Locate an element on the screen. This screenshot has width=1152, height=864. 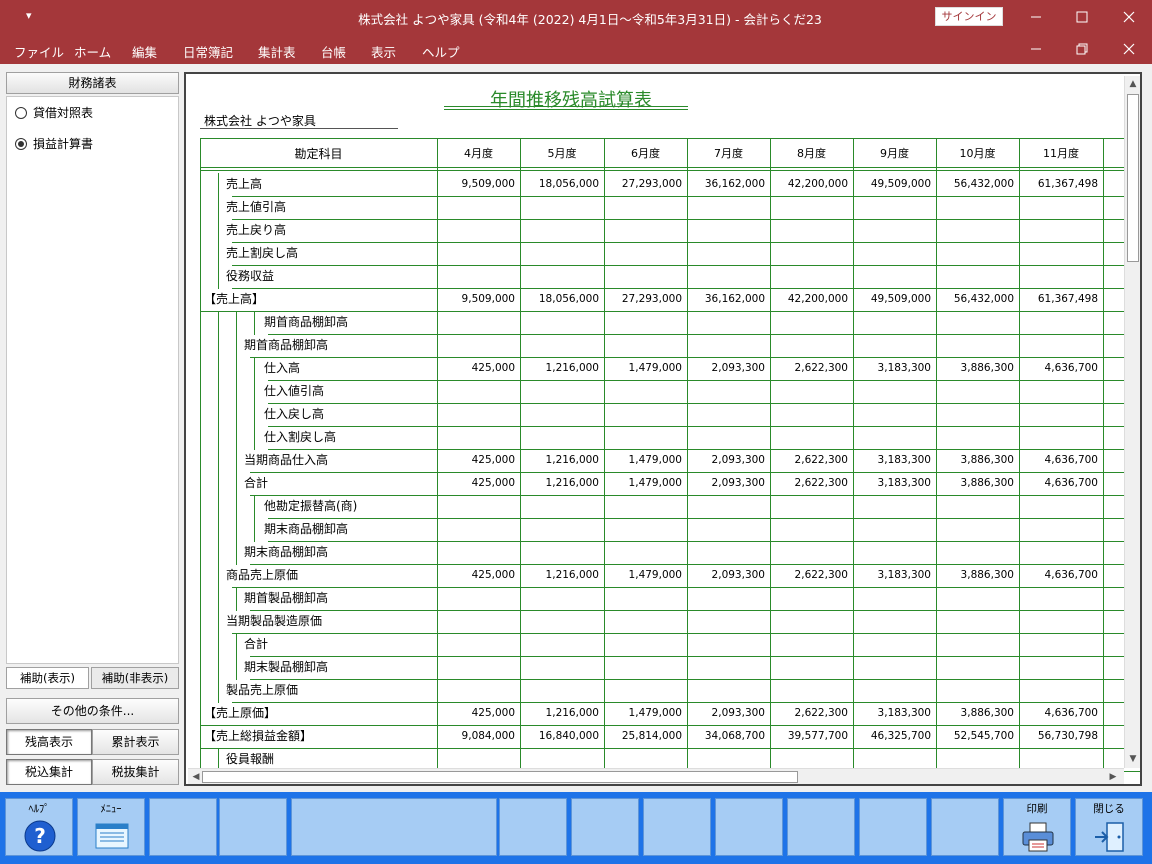
scroll-down-icon: ▼ is located at coordinates (1133, 759).